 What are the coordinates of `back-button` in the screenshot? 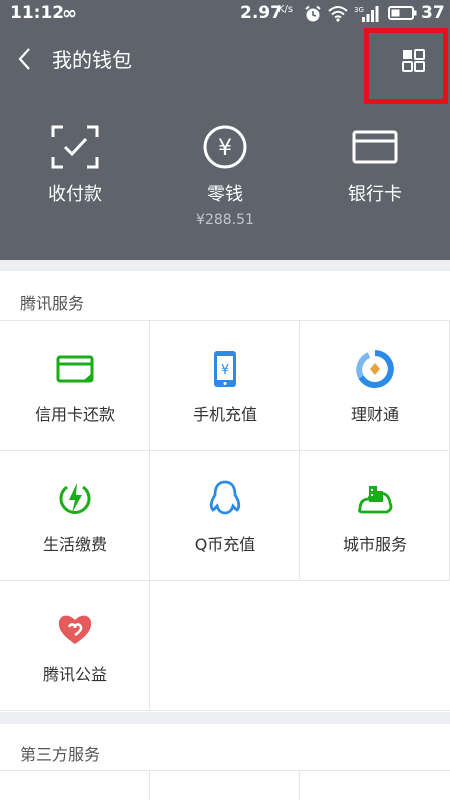 It's located at (26, 59).